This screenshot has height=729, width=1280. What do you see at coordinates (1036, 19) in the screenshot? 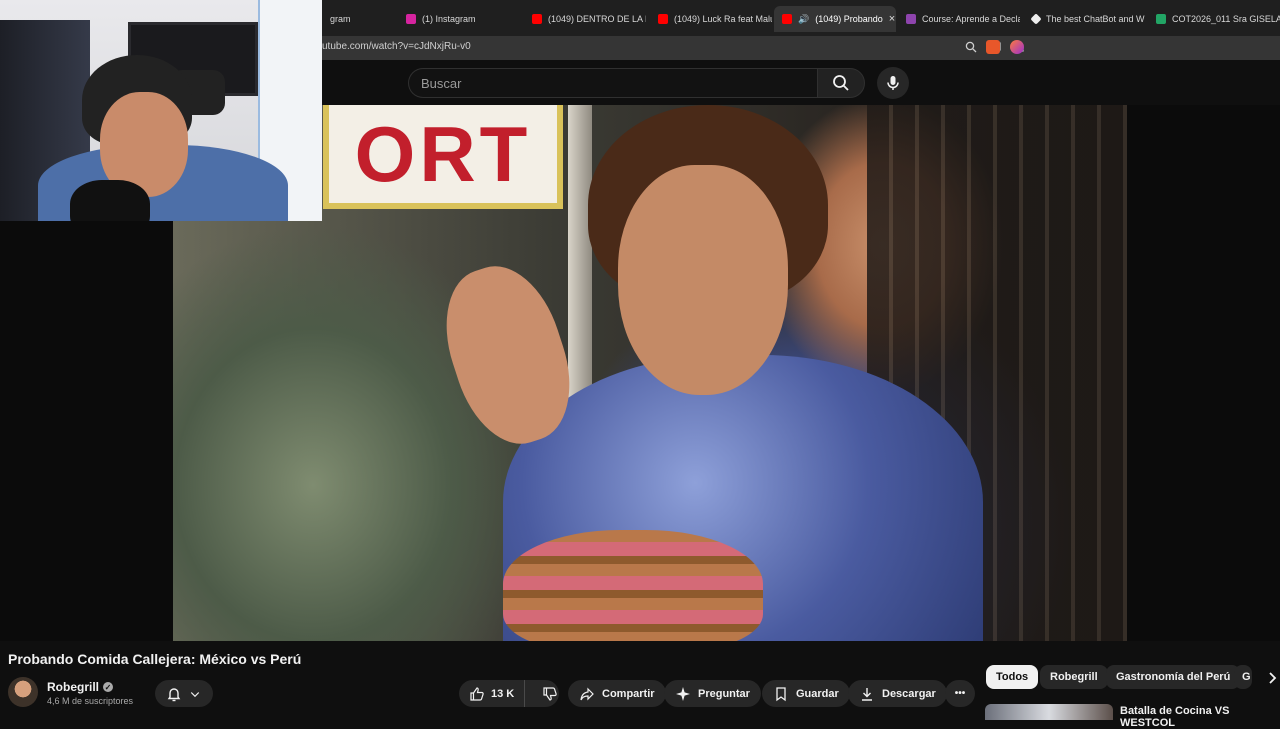
I see `chatbot-icon` at bounding box center [1036, 19].